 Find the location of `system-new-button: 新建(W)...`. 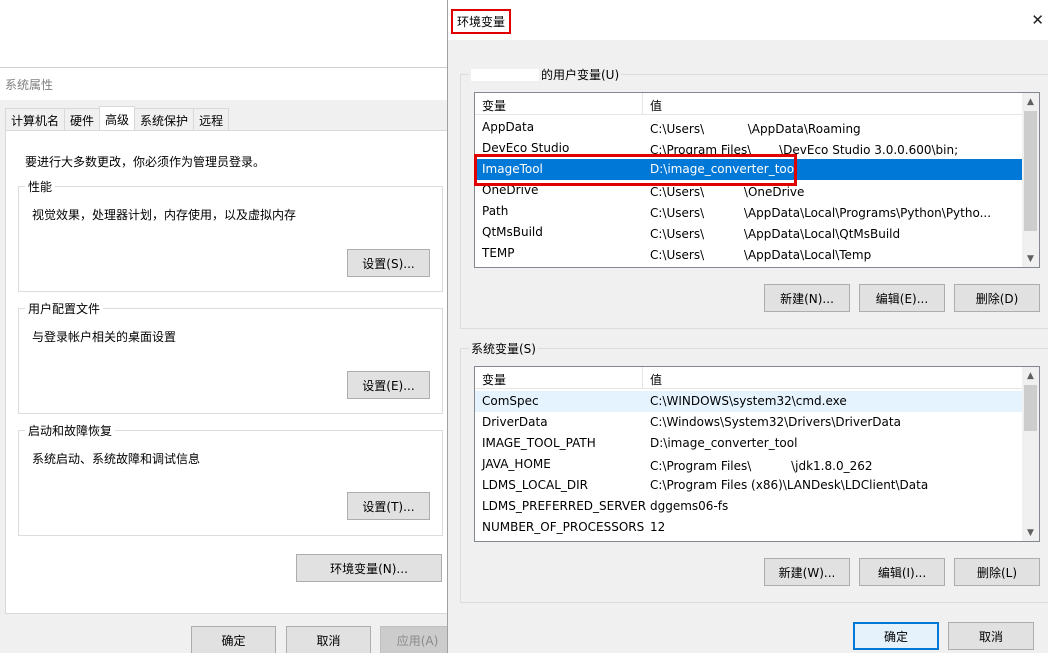

system-new-button: 新建(W)... is located at coordinates (807, 572).